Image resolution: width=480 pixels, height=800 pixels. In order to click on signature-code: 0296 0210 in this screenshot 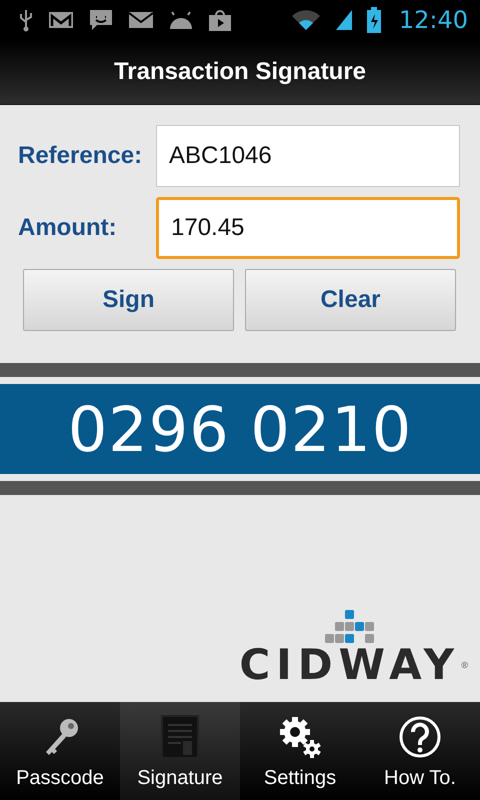, I will do `click(240, 429)`.